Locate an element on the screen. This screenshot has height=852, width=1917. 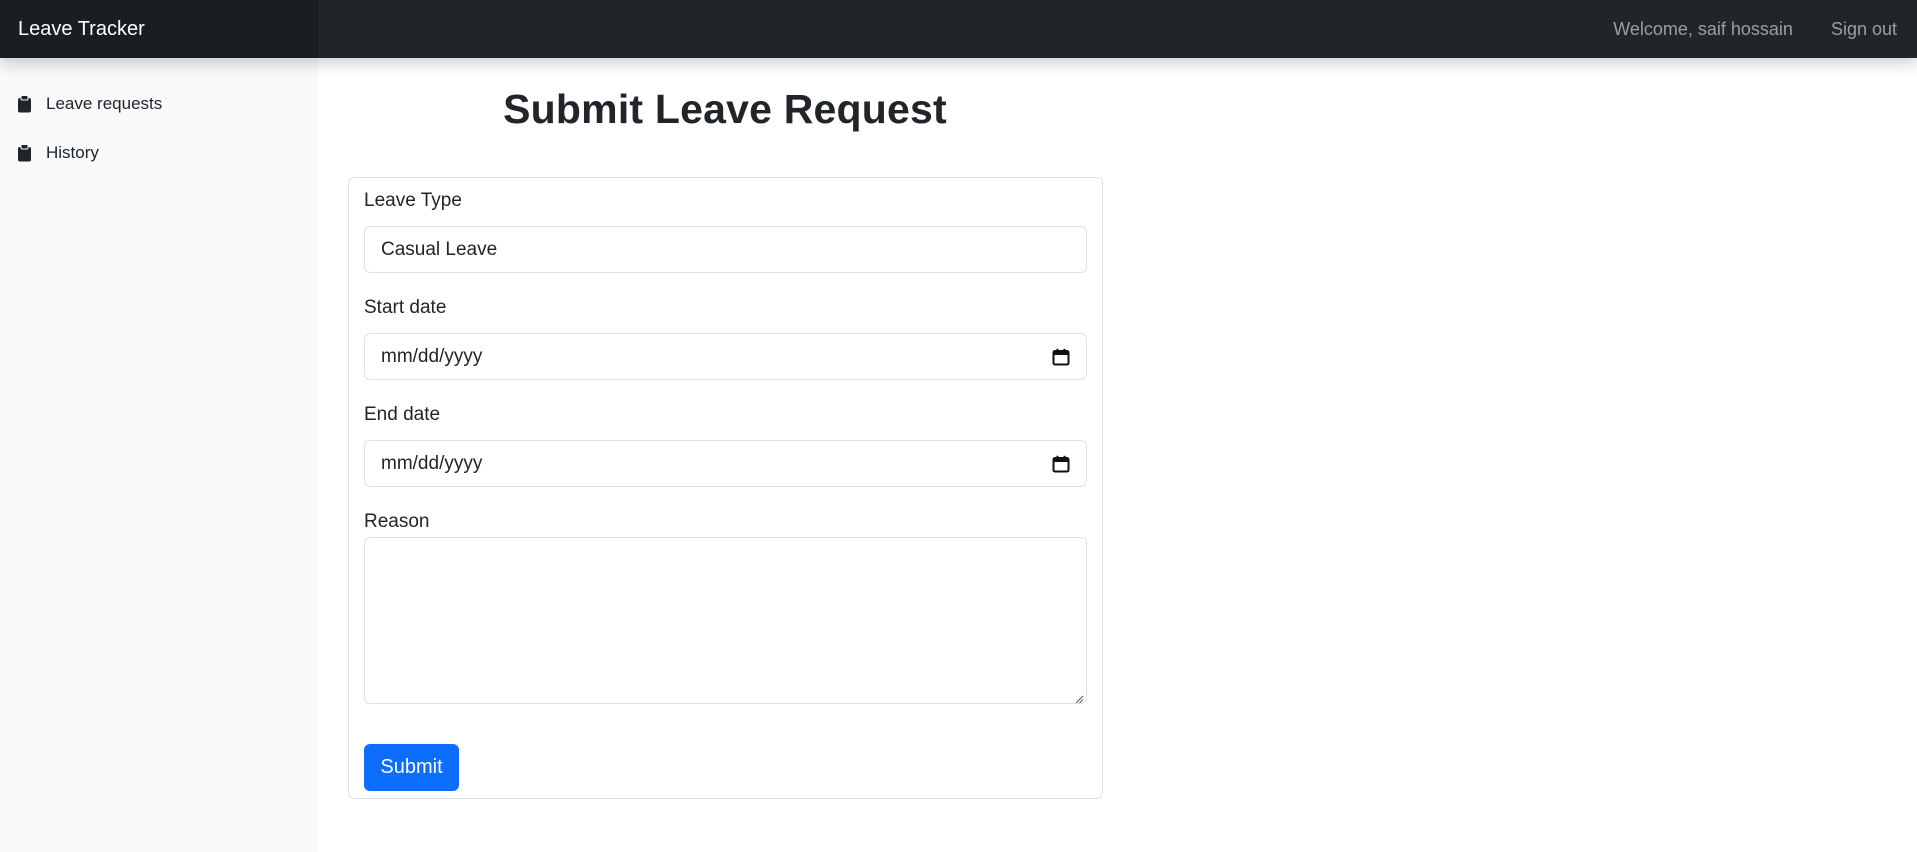
welcome-text: Welcome, saif hossain is located at coordinates (1703, 28).